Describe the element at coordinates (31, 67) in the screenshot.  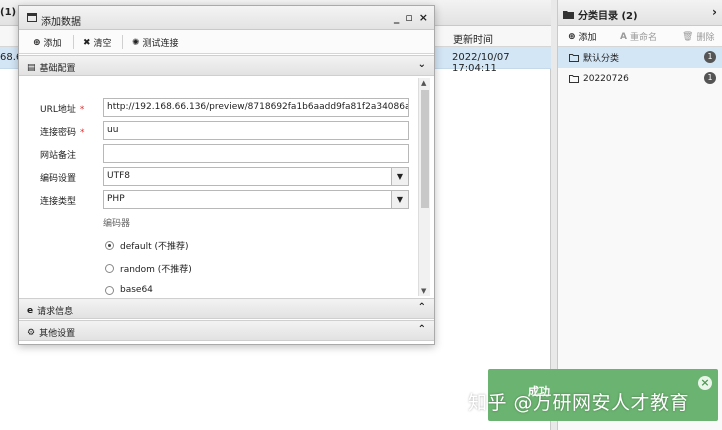
I see `file-icon: ▤` at that location.